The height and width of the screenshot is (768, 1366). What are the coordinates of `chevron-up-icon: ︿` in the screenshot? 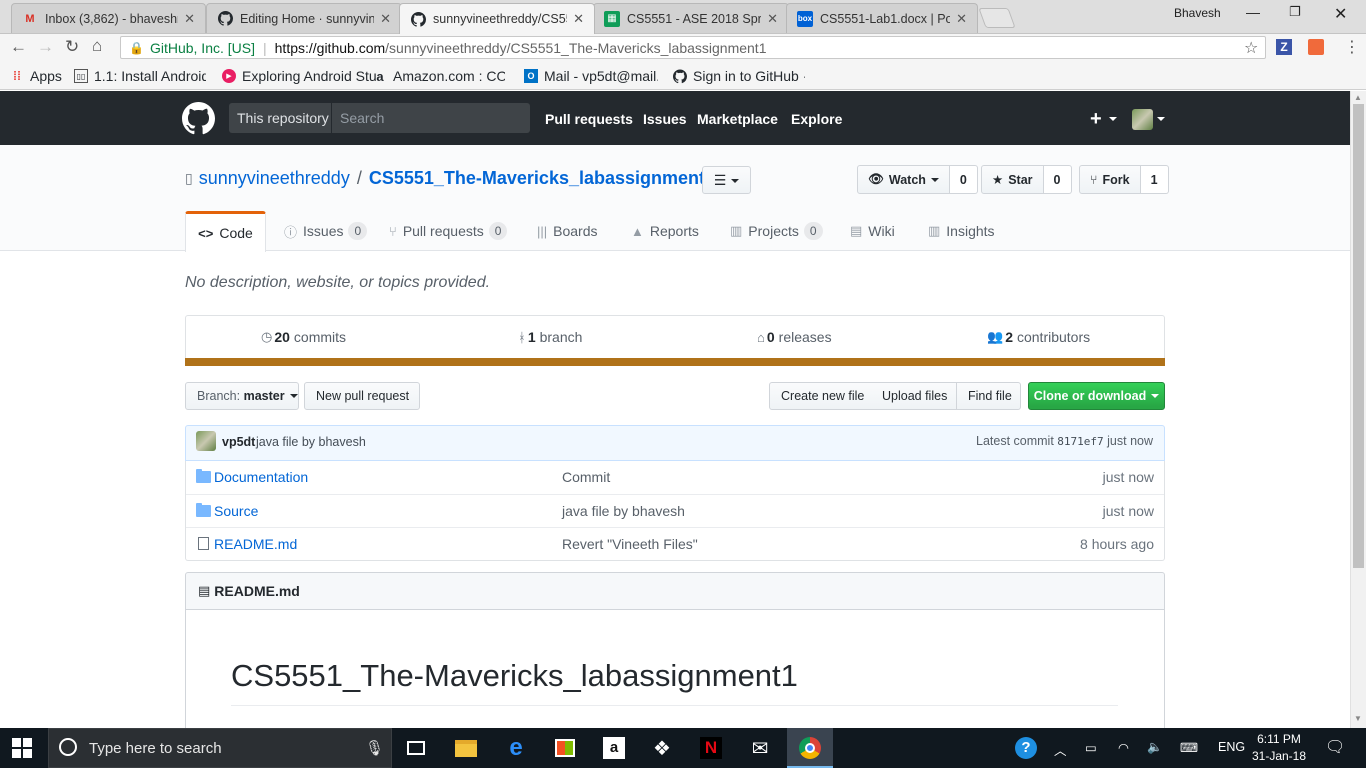 It's located at (1060, 749).